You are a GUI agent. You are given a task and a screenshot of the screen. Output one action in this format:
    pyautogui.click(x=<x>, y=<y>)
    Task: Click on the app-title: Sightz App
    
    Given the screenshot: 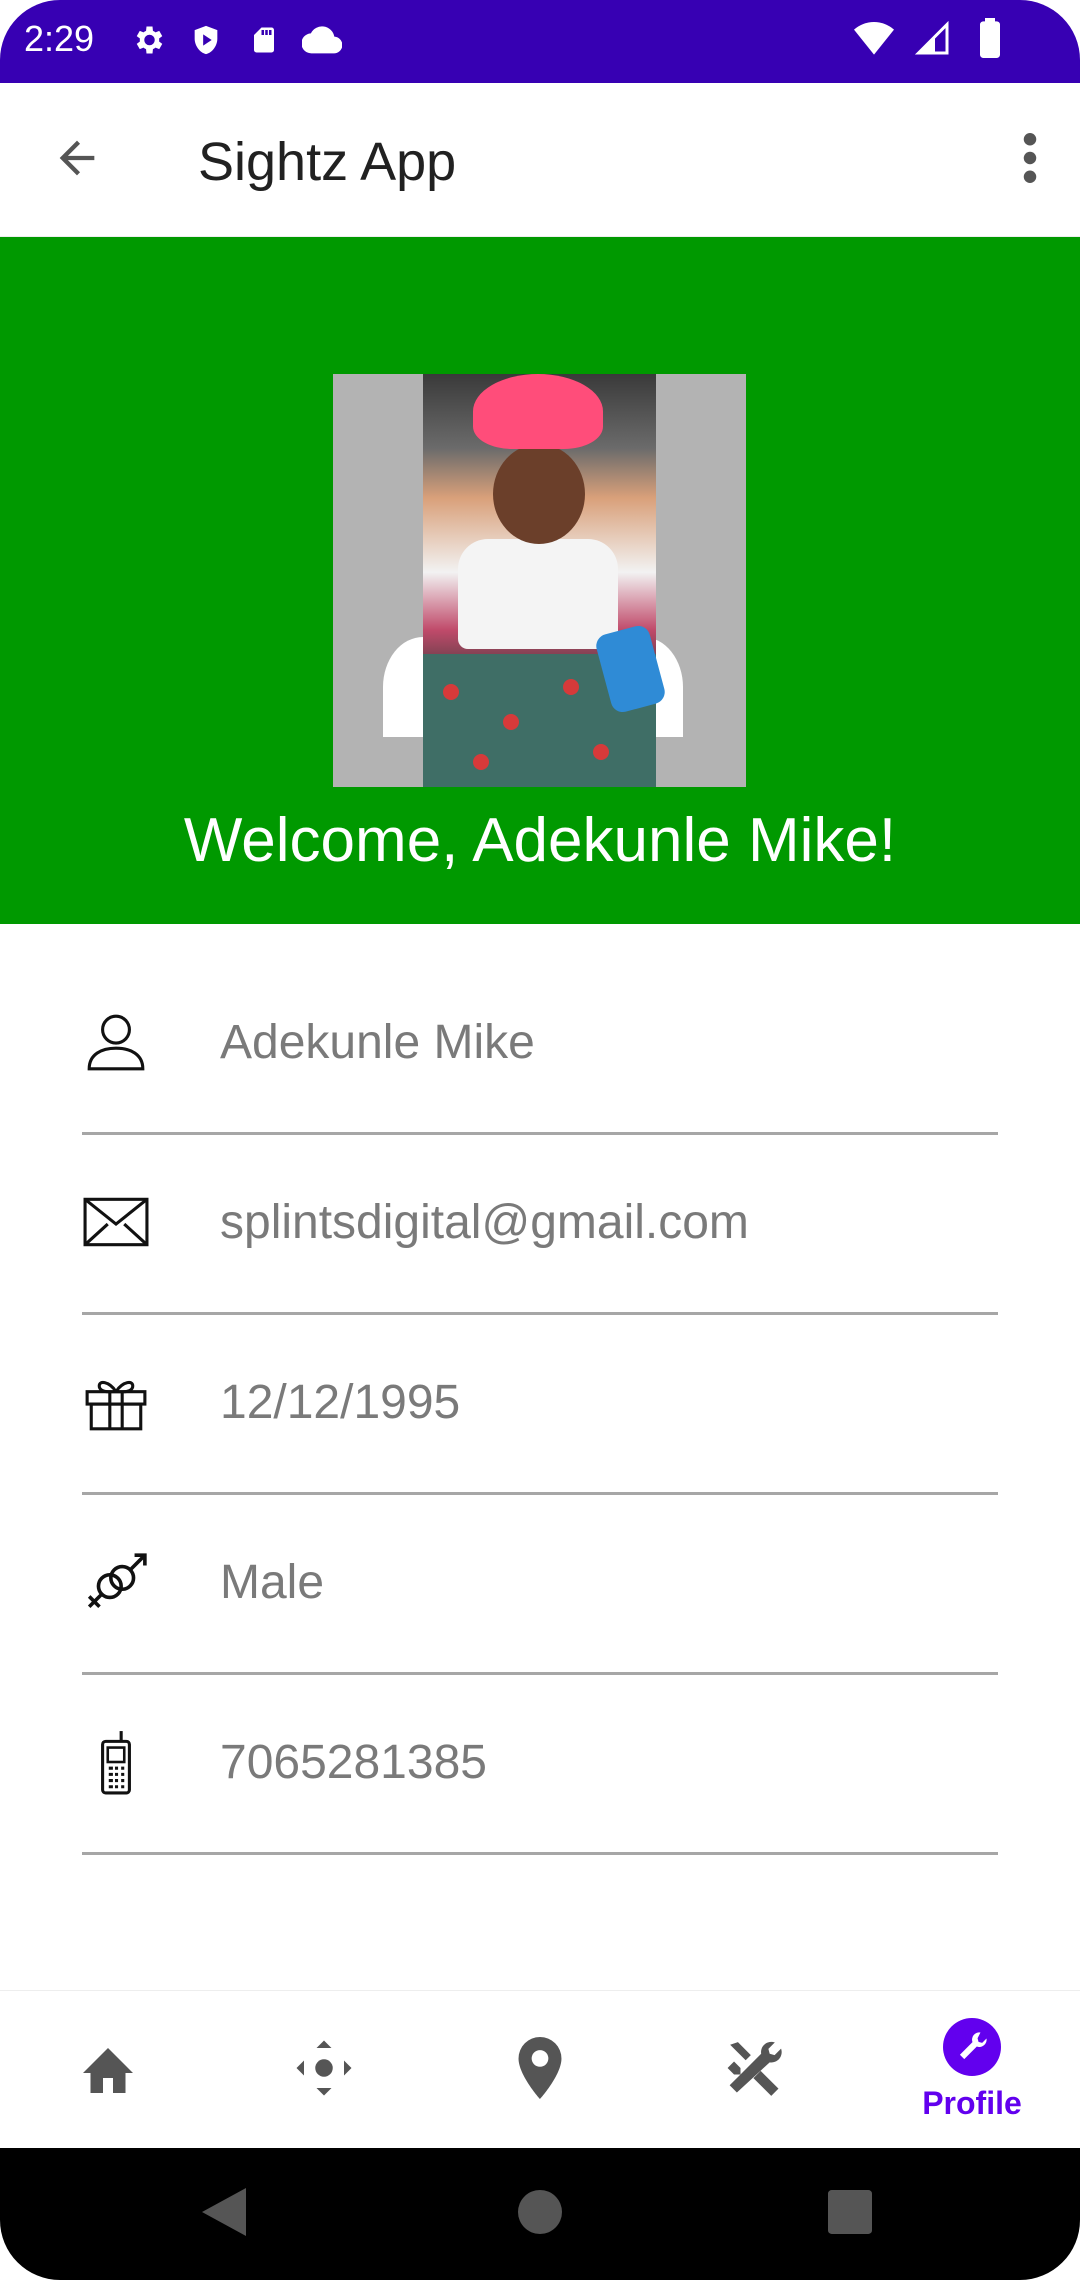 What is the action you would take?
    pyautogui.click(x=327, y=162)
    